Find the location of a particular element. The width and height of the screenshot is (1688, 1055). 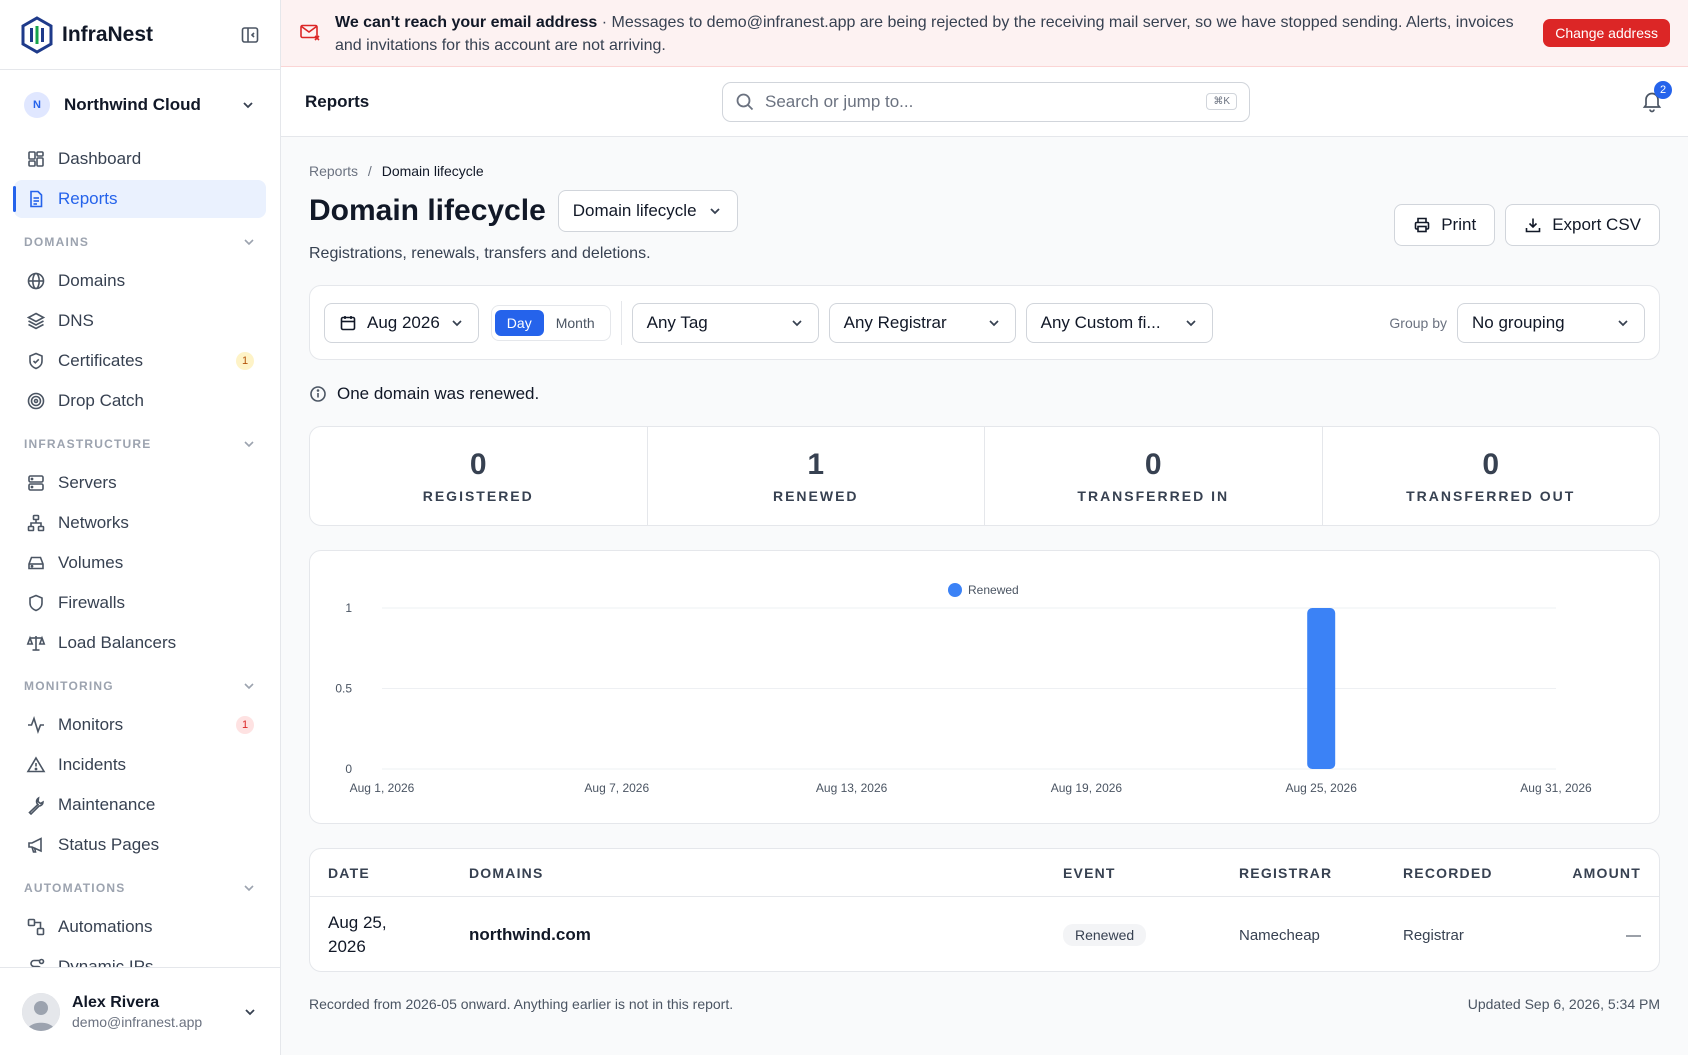

y-tick-label: 0.5 is located at coordinates (343, 689).